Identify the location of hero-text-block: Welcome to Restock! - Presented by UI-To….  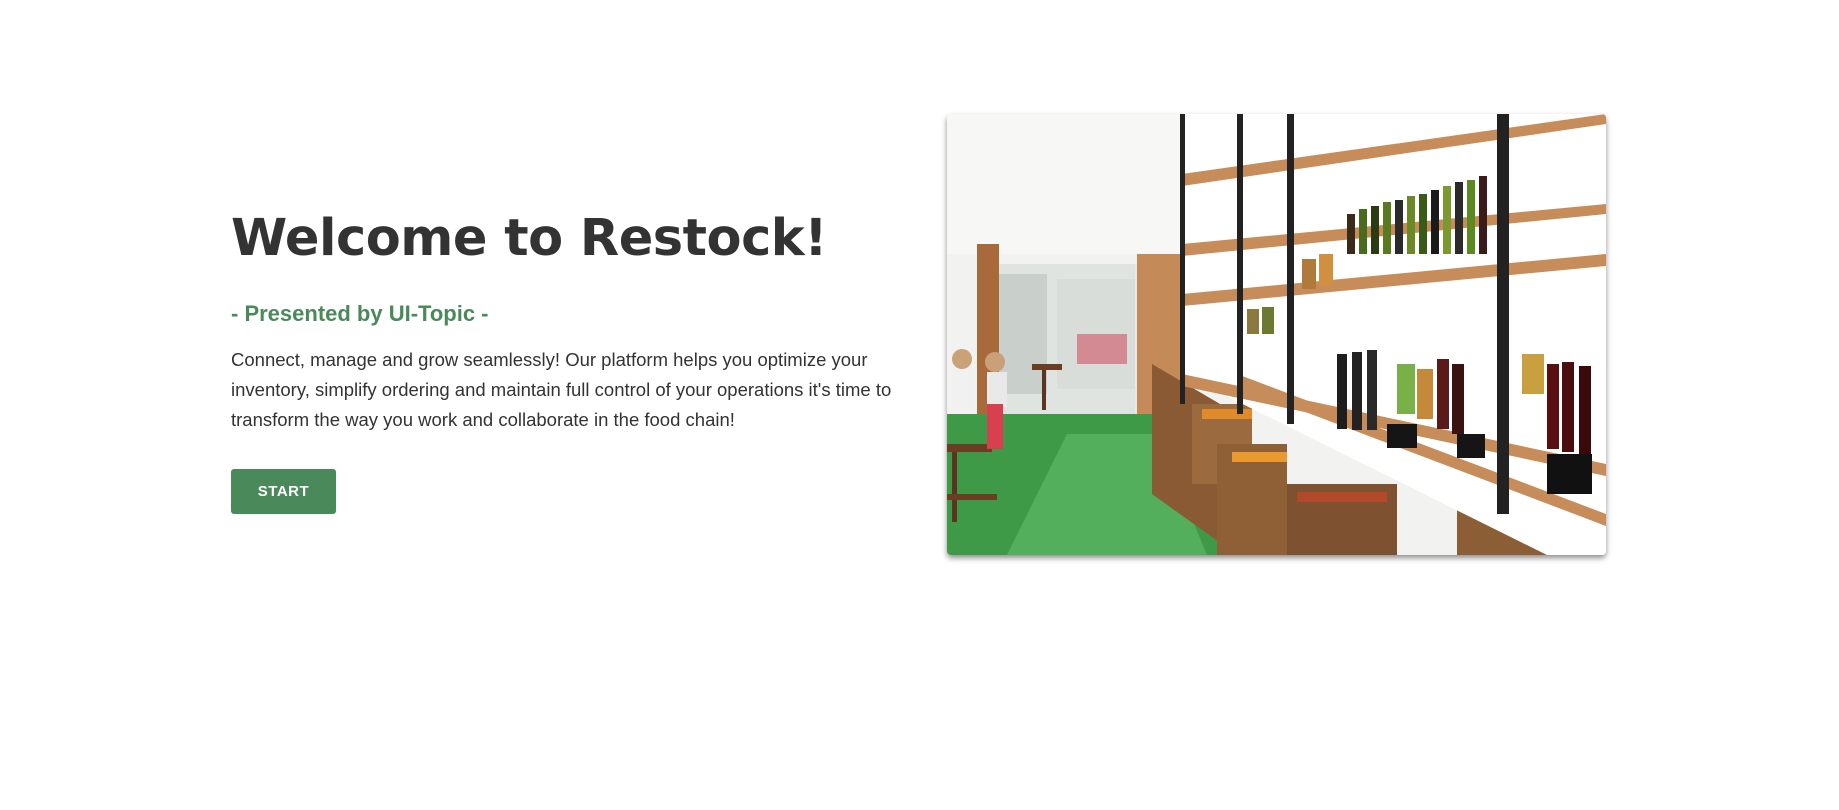
(566, 359).